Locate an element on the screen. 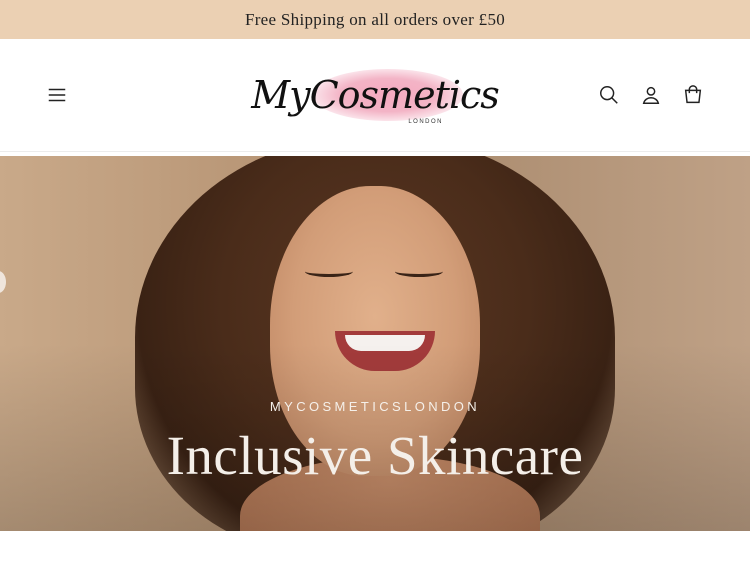 The image size is (750, 563). search-icon is located at coordinates (609, 95).